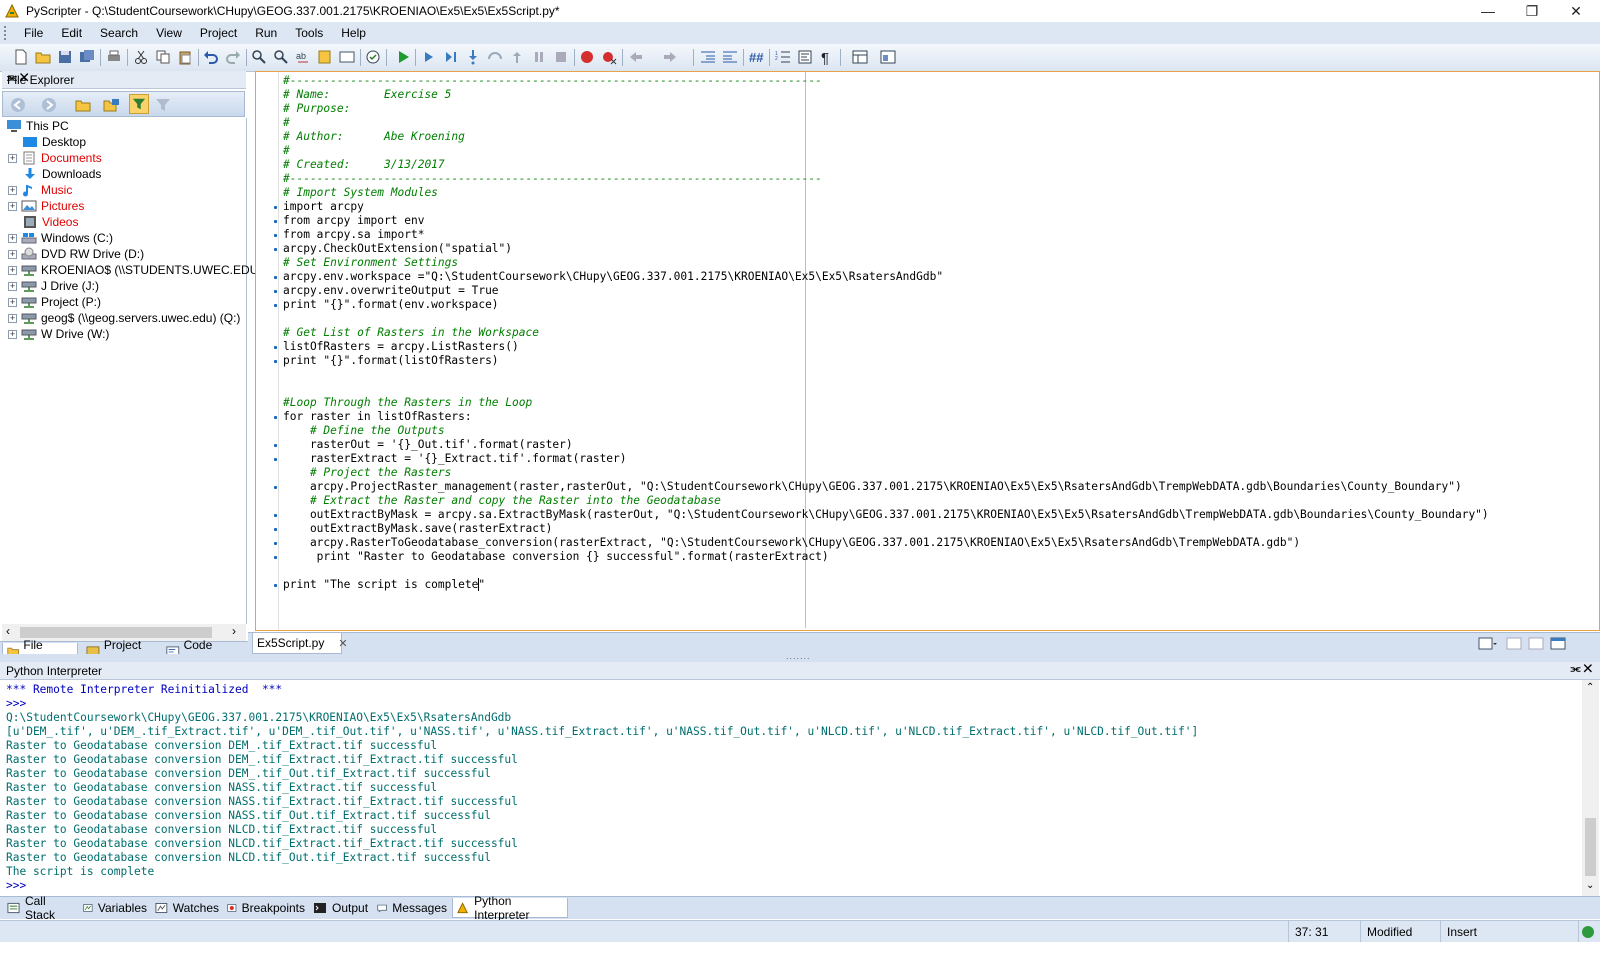 The height and width of the screenshot is (962, 1600). Describe the element at coordinates (76, 254) in the screenshot. I see `tree-item: + DVD RW Drive (D:)` at that location.